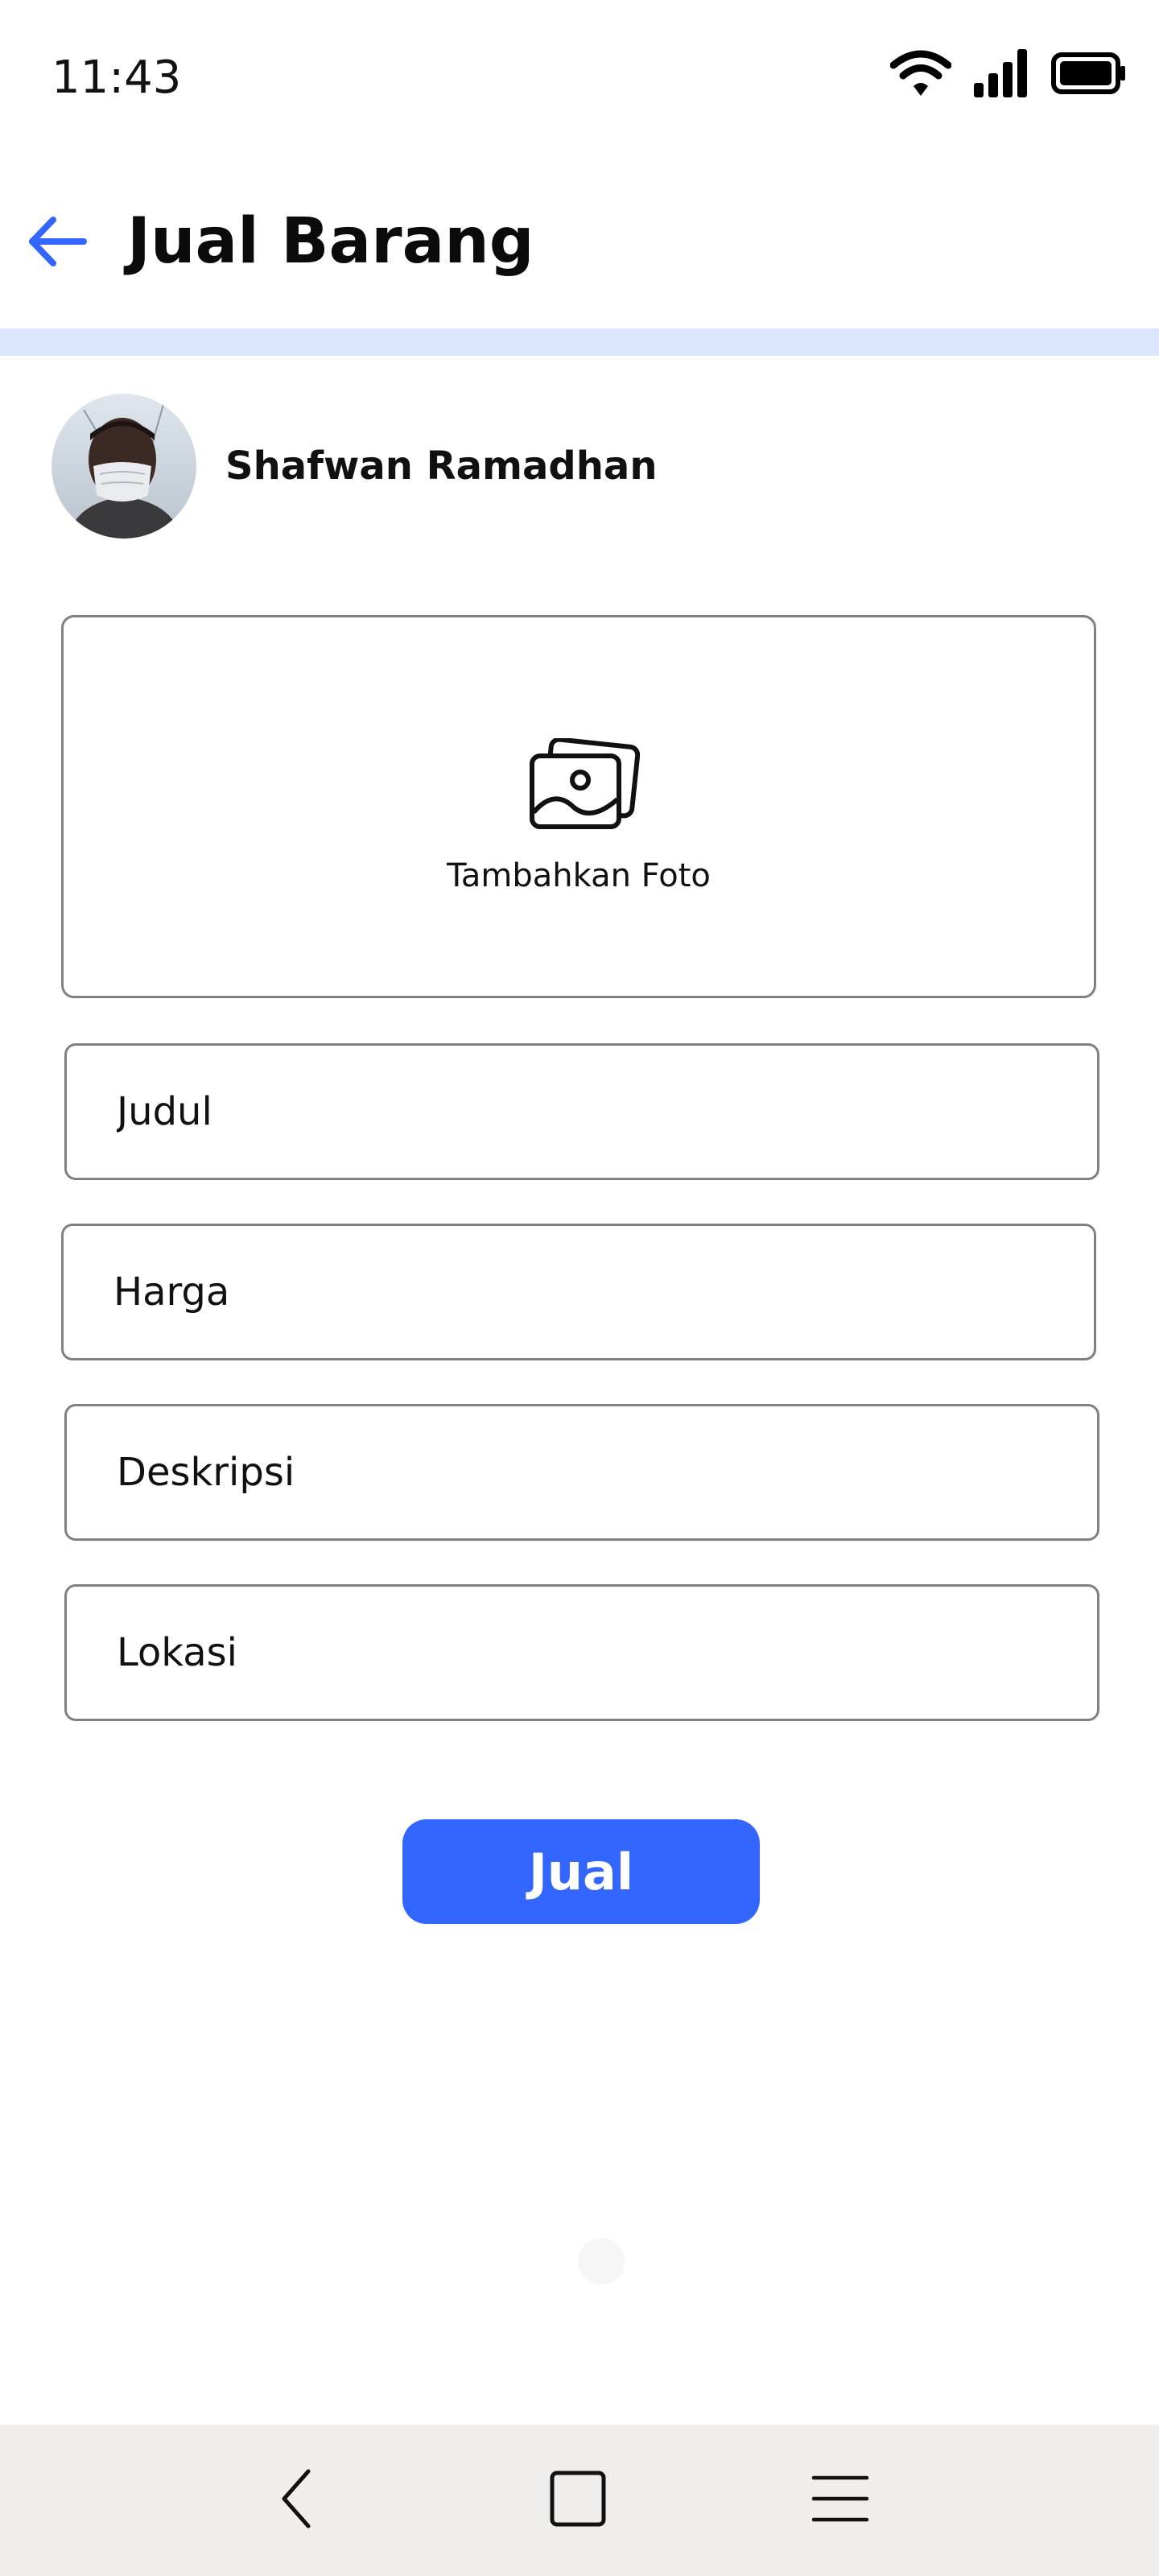  Describe the element at coordinates (581, 1871) in the screenshot. I see `sell-button: Jual` at that location.